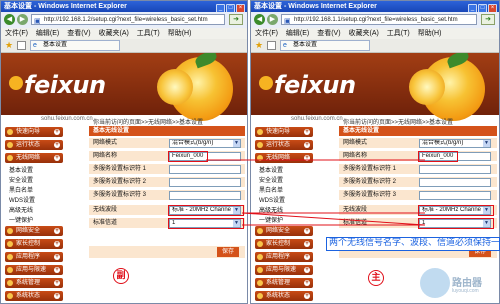  I want to click on field-label: 网络名称, so click(105, 156).